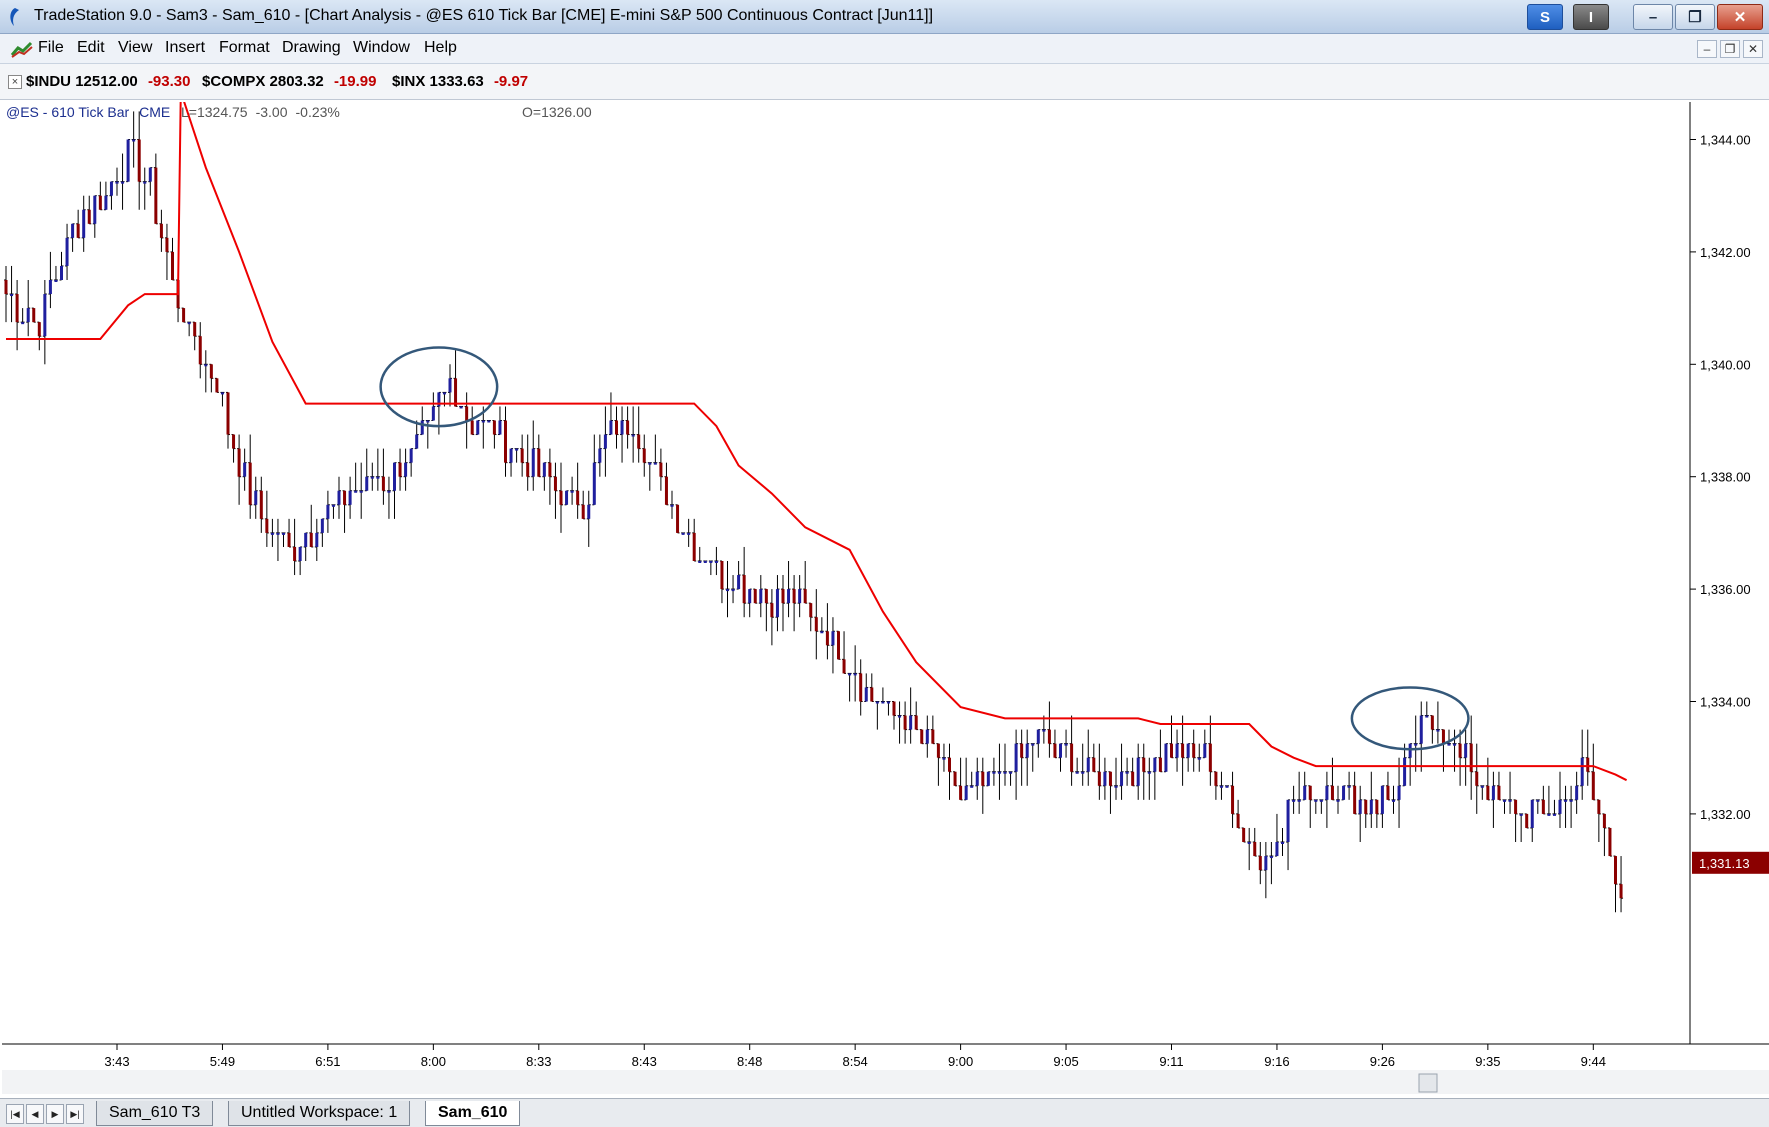 The image size is (1769, 1127). I want to click on y-axis-tick-label: 1,344.00, so click(1725, 140).